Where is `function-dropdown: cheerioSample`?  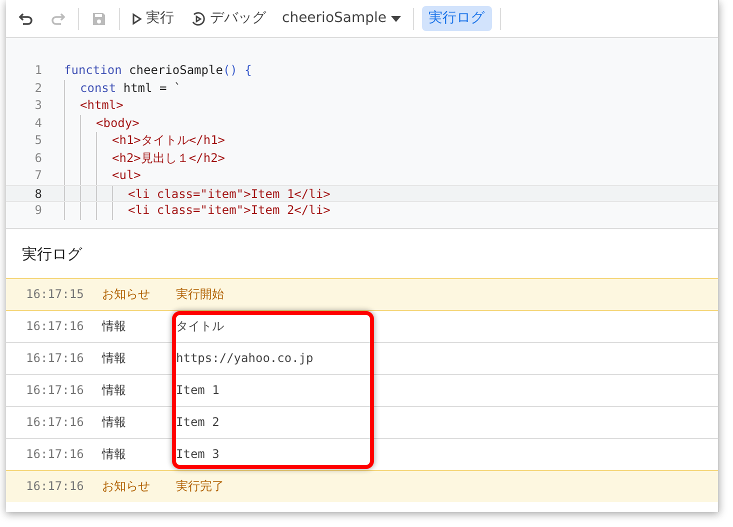
function-dropdown: cheerioSample is located at coordinates (341, 18).